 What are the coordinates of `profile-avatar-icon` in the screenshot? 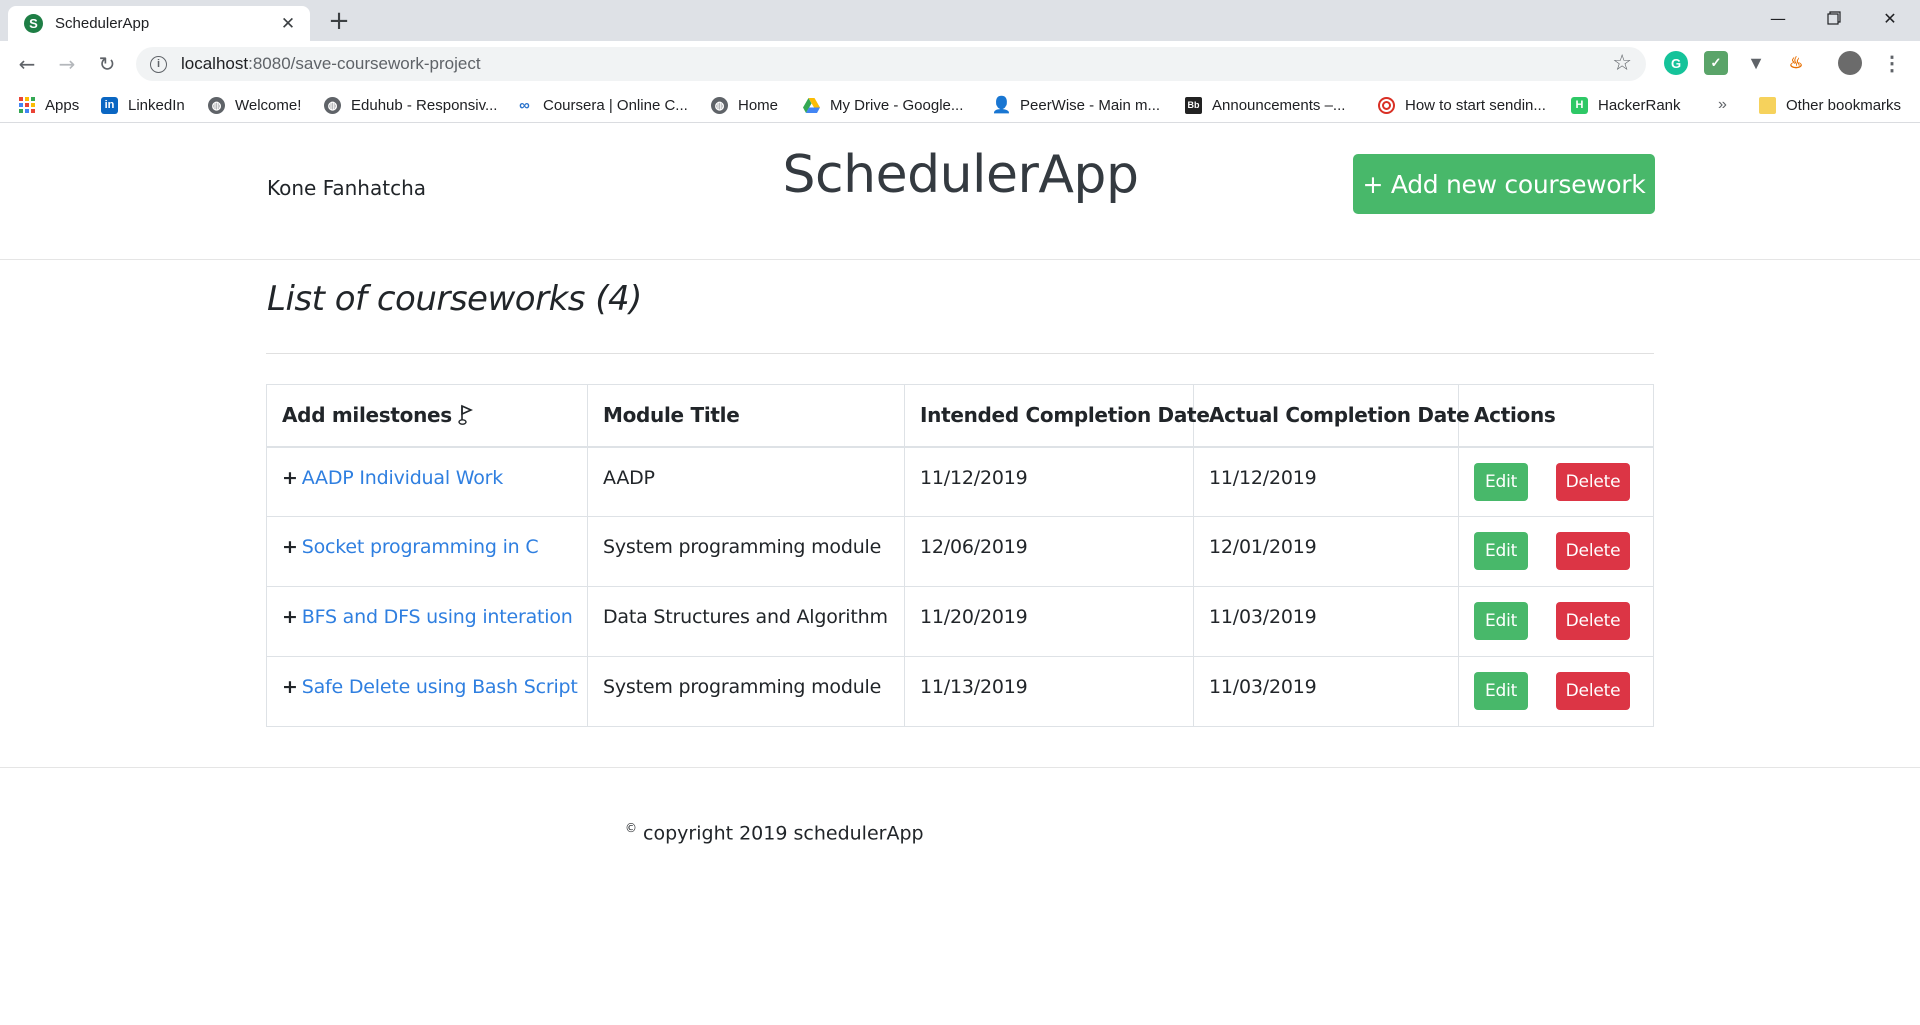 It's located at (1850, 63).